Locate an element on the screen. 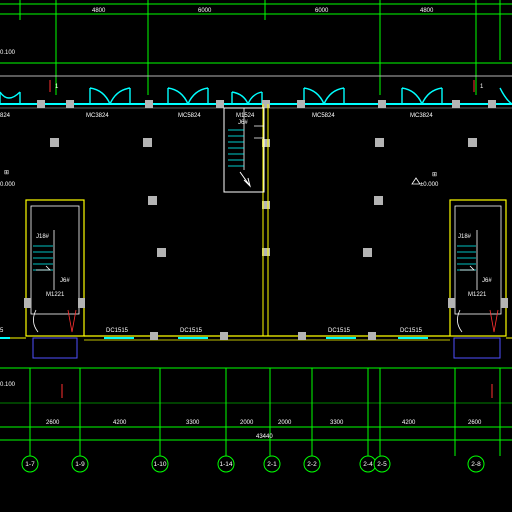  stair-label-right: J18# is located at coordinates (465, 237).